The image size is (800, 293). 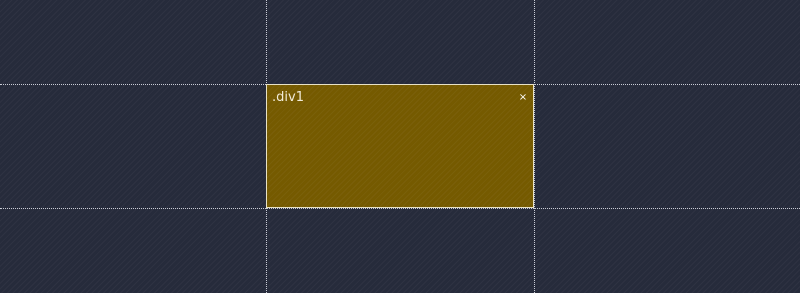 I want to click on close-icon: ×, so click(x=523, y=98).